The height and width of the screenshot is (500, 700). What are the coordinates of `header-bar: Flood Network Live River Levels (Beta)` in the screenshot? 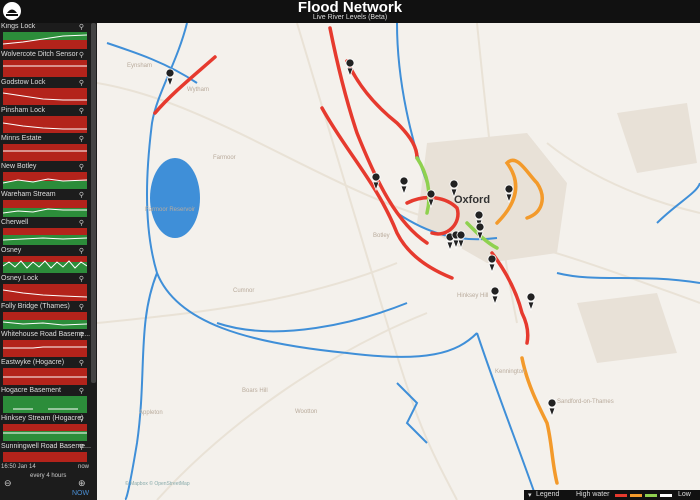 It's located at (350, 11).